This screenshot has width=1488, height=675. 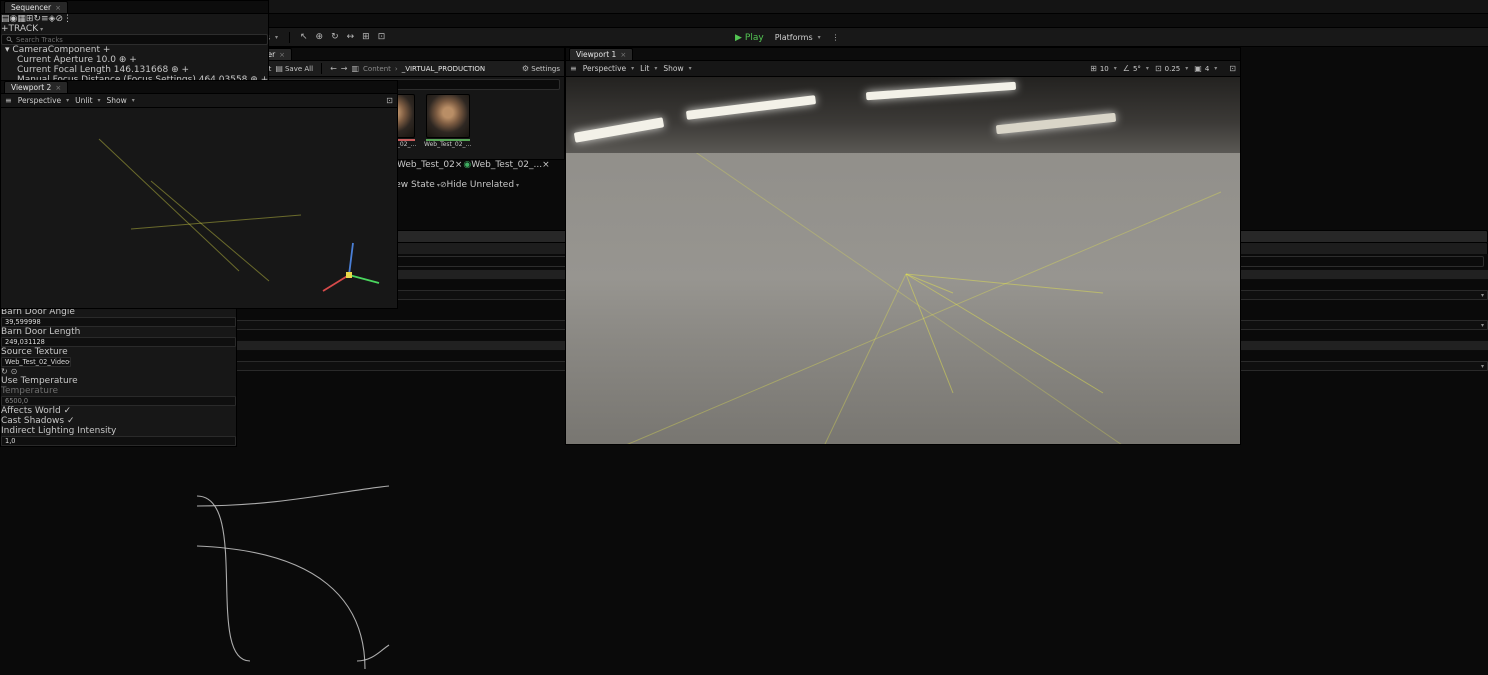 What do you see at coordinates (134, 70) in the screenshot?
I see `track-row-item: Current Focal Length 146.131668 ⊕ +` at bounding box center [134, 70].